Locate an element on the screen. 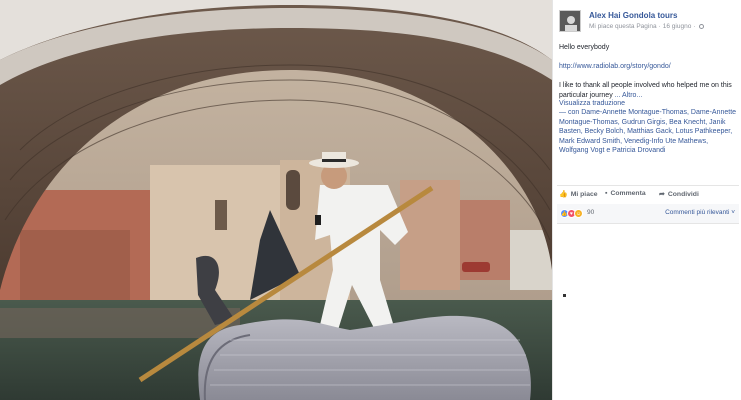  post-meta: Mi piace questa Pagina · 16 giugno · is located at coordinates (647, 26).